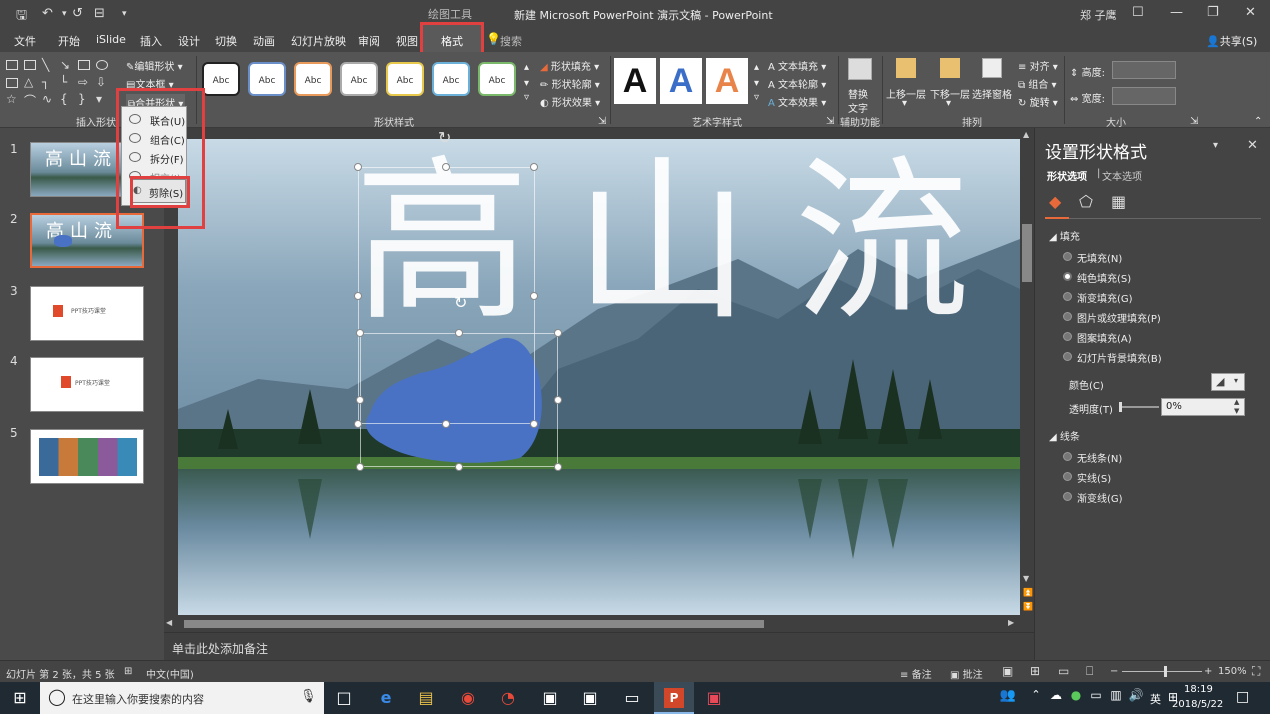  I want to click on wordart-launcher-icon: ⇲, so click(830, 121).